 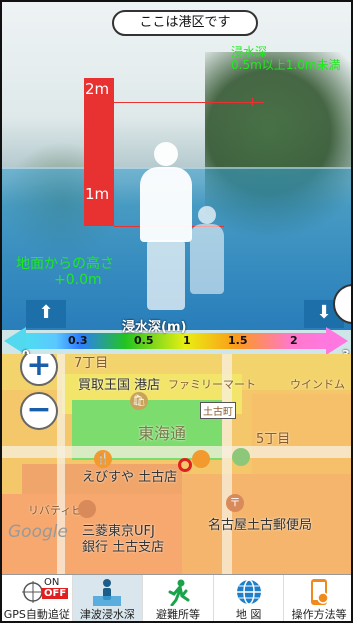 I want to click on shop-poi-icon: 🛍, so click(x=139, y=401).